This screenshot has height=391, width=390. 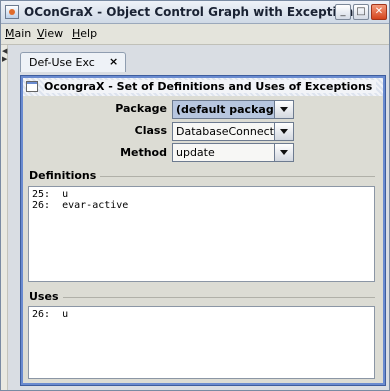 I want to click on panel-icon, so click(x=32, y=86).